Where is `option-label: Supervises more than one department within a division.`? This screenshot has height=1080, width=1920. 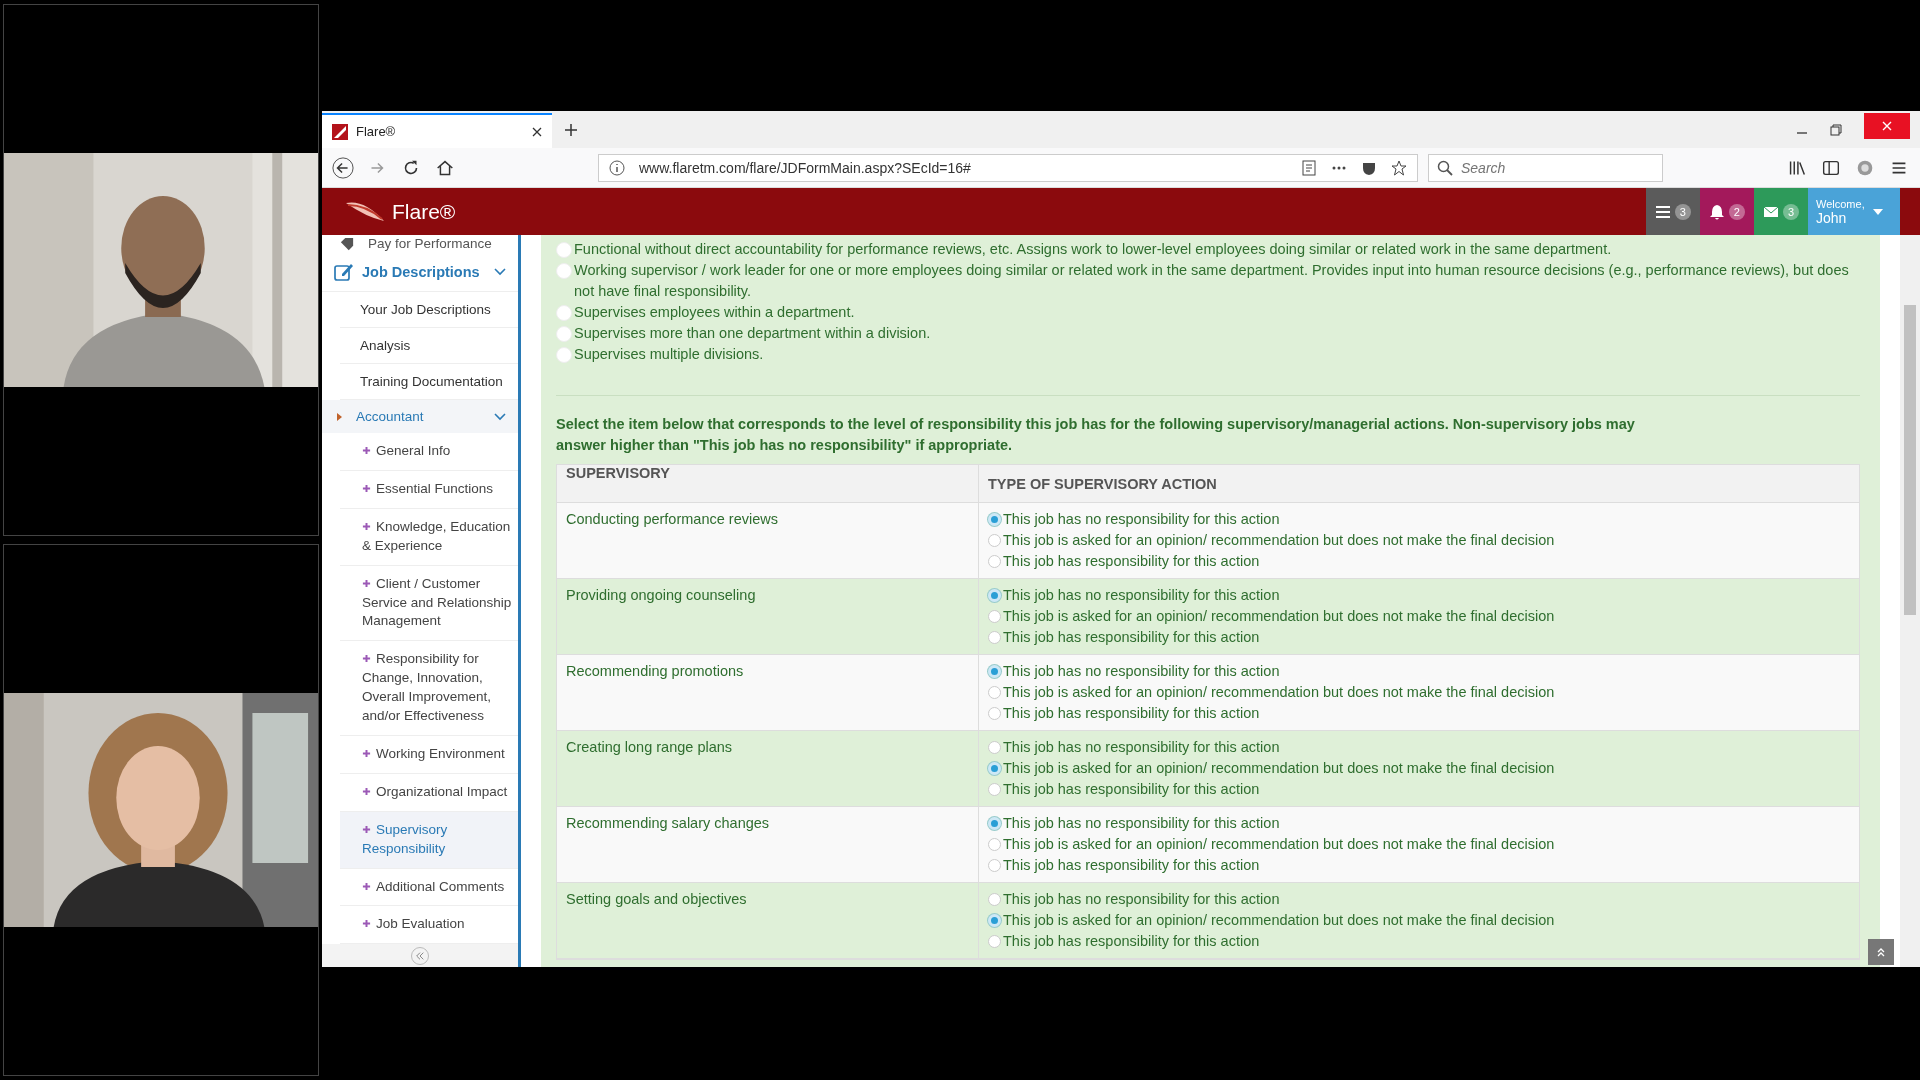
option-label: Supervises more than one department within a division. is located at coordinates (753, 333).